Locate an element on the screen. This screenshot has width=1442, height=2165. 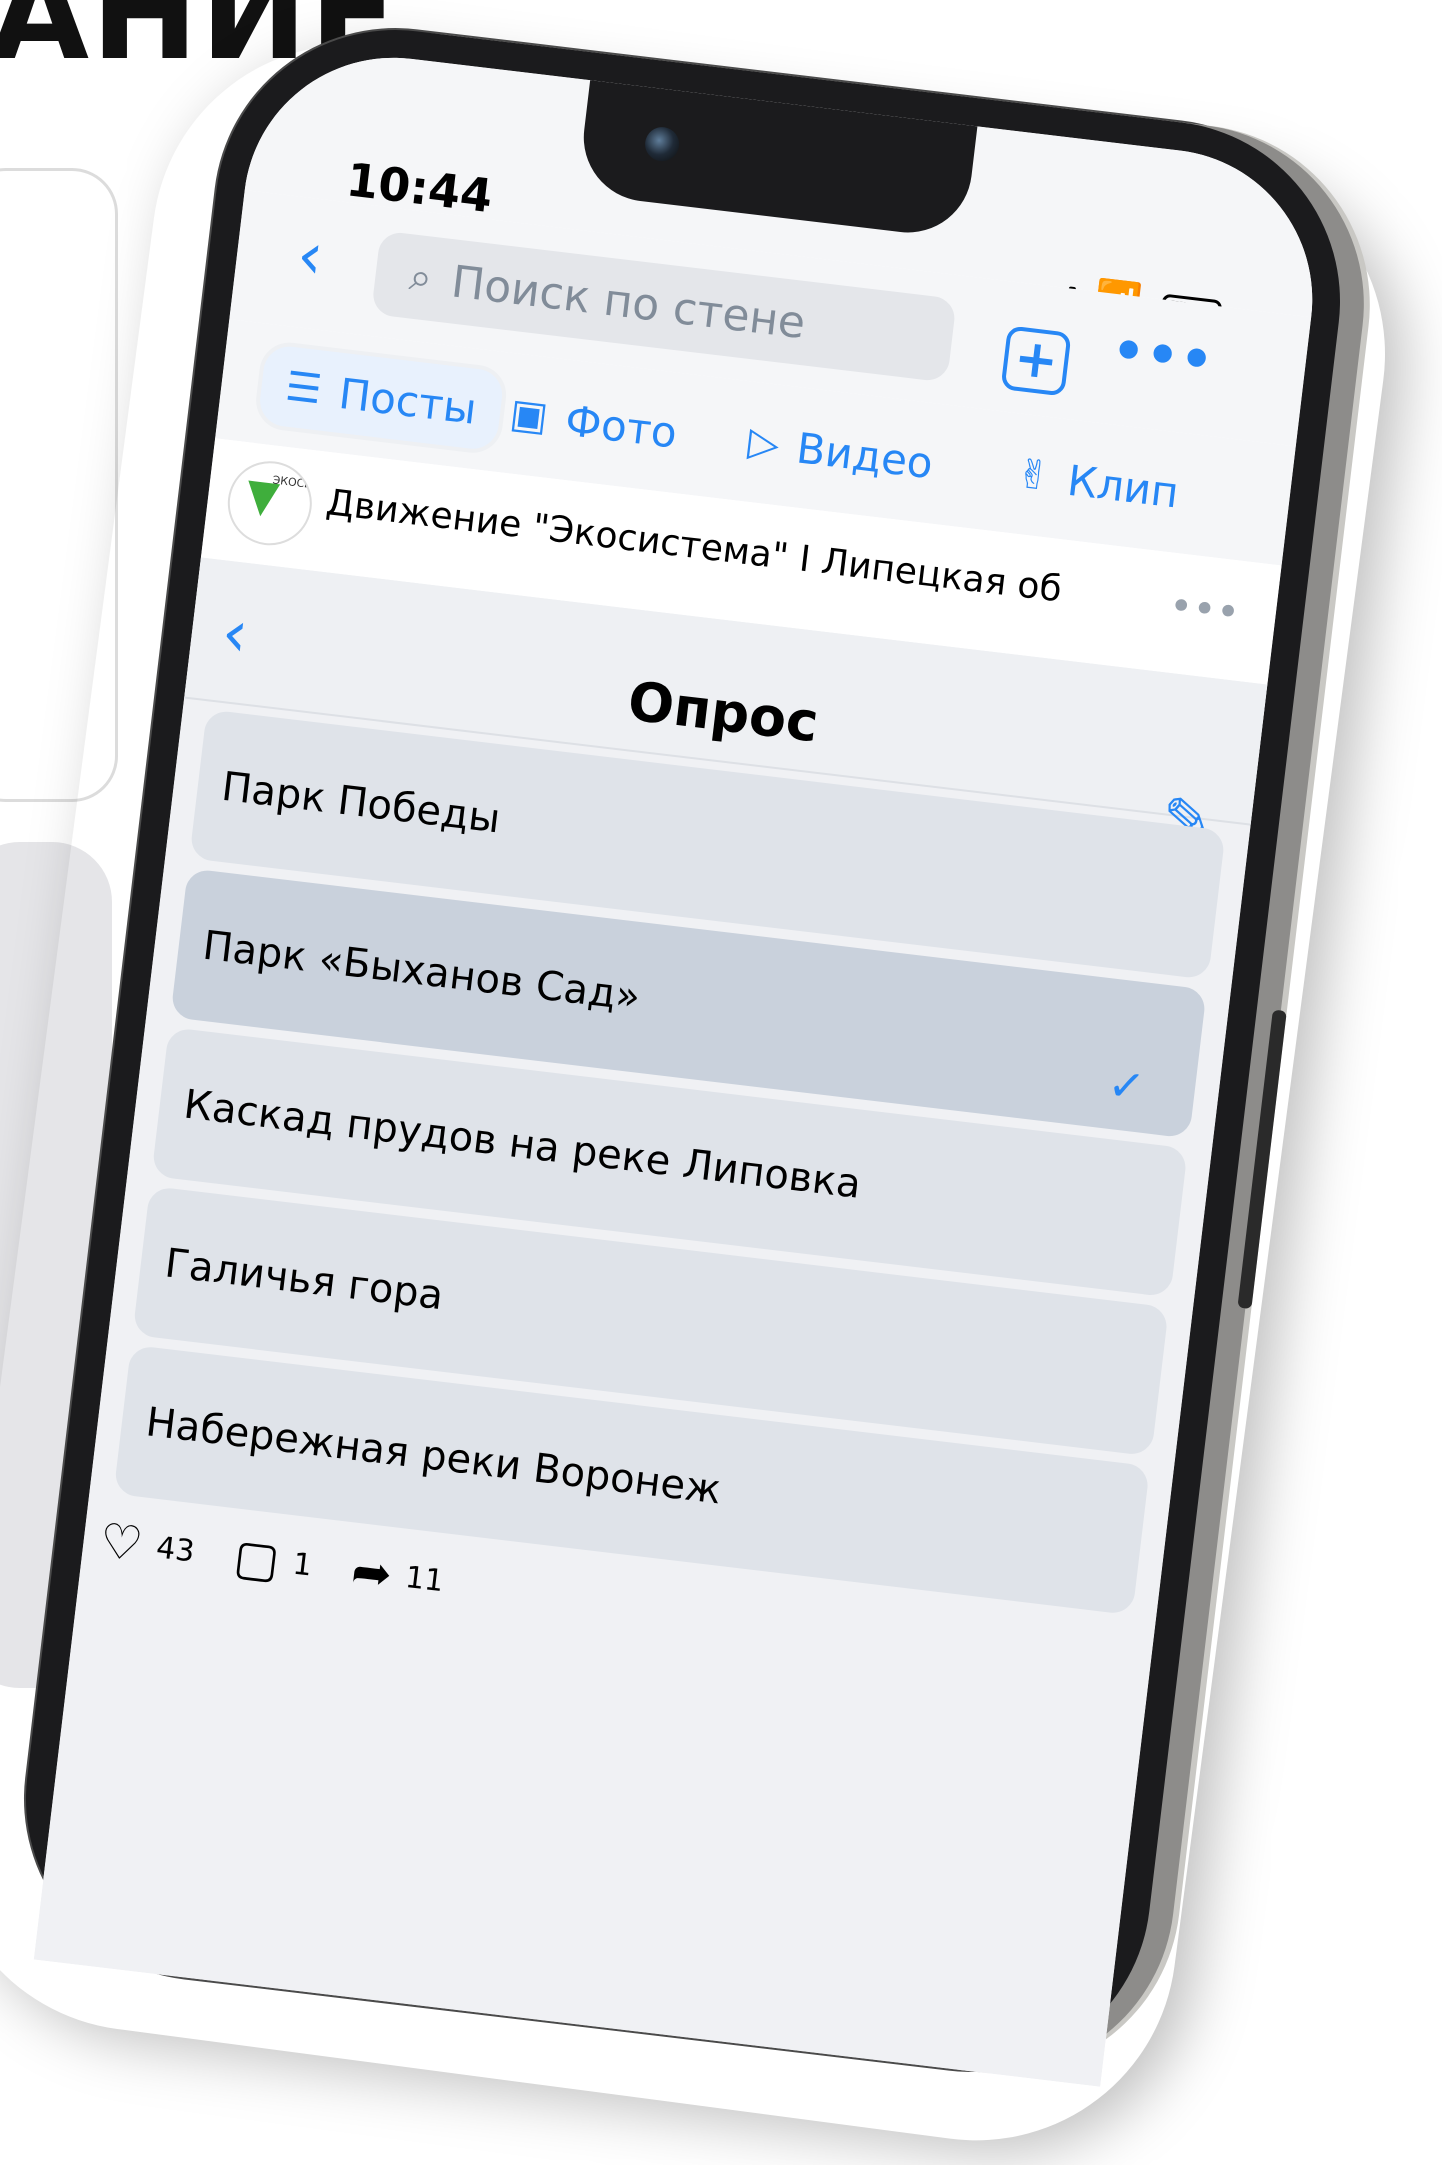
front-camera is located at coordinates (662, 144).